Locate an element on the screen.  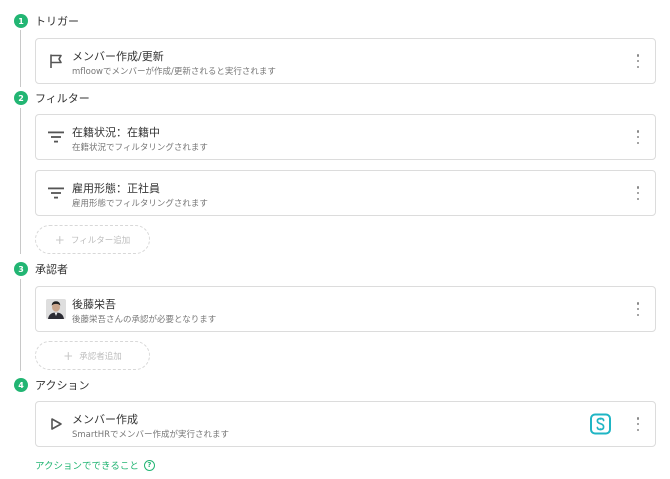
filter-title: 雇用形態：正社員 is located at coordinates (116, 188).